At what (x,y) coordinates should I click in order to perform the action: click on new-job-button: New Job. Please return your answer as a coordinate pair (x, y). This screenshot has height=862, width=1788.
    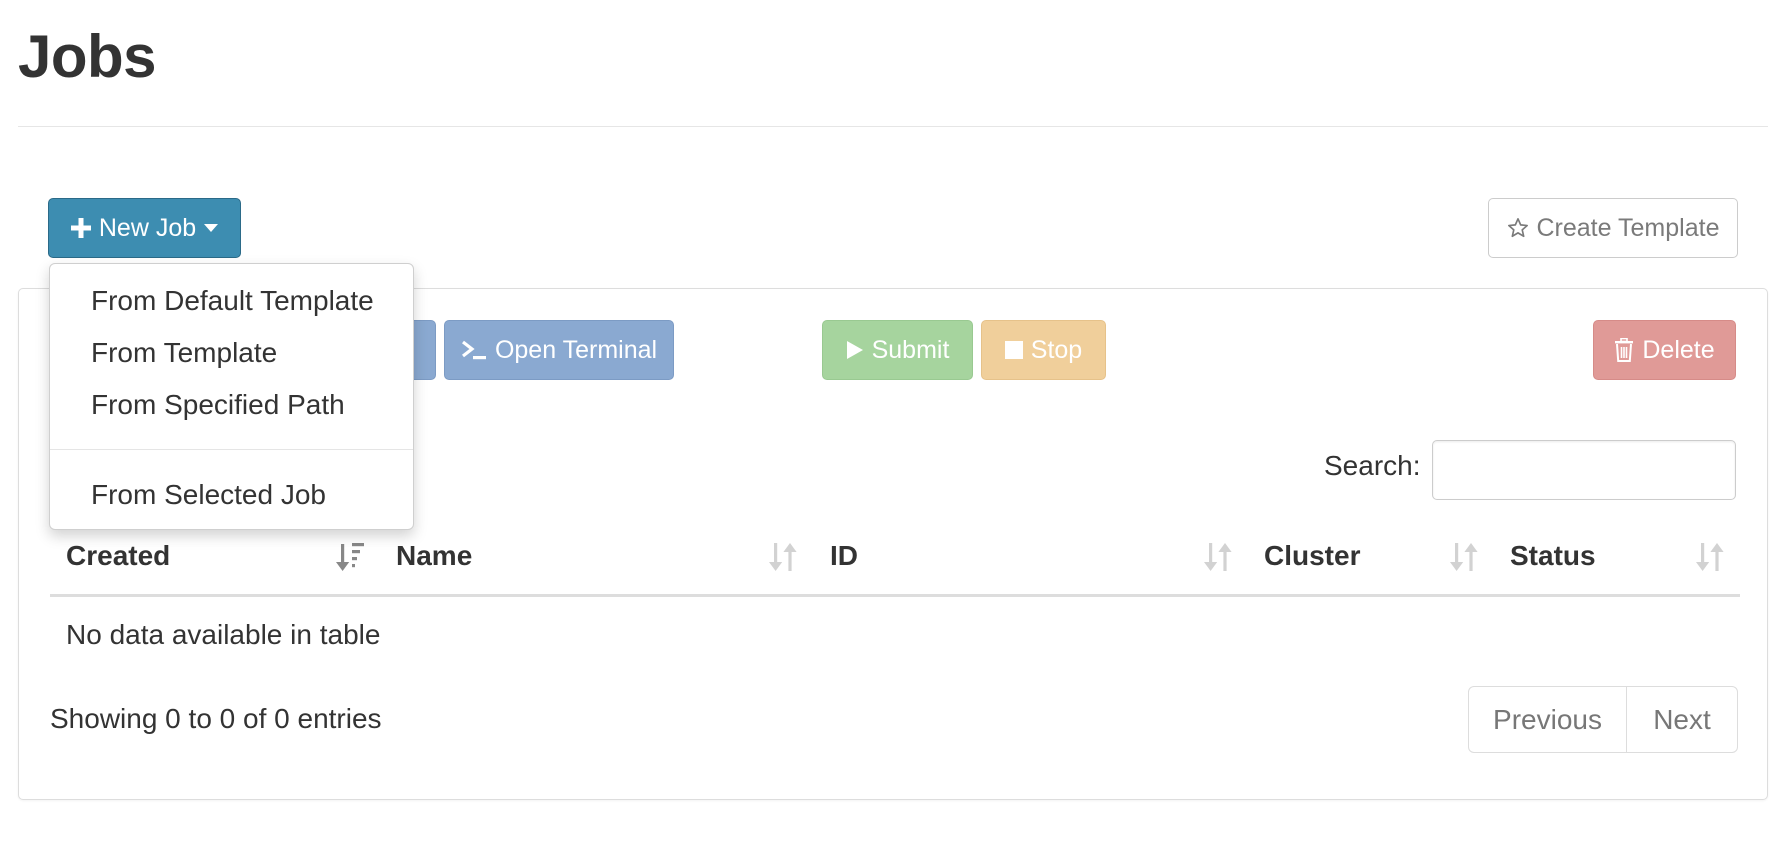
    Looking at the image, I should click on (144, 228).